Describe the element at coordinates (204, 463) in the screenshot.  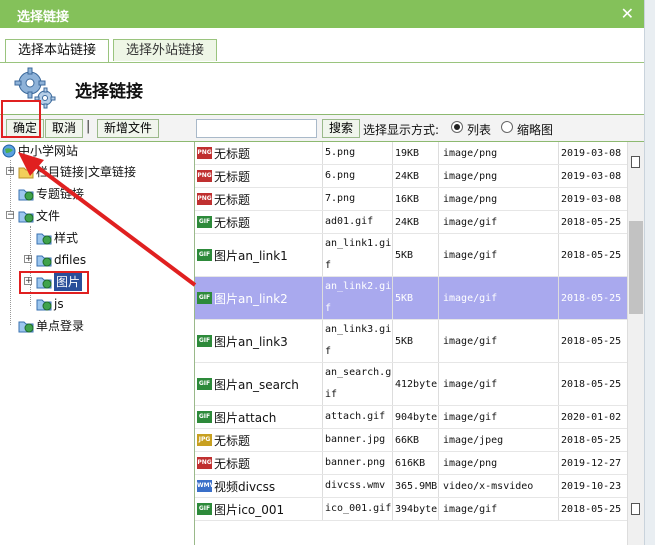
I see `png-file-icon: PNG` at that location.